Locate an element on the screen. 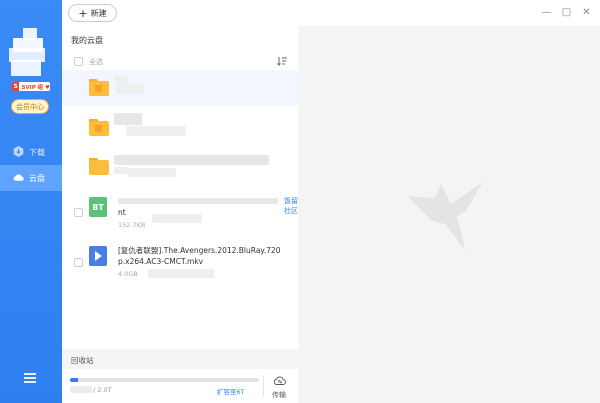 The image size is (600, 403). top-bar: + 新建 — □ ✕ is located at coordinates (331, 13).